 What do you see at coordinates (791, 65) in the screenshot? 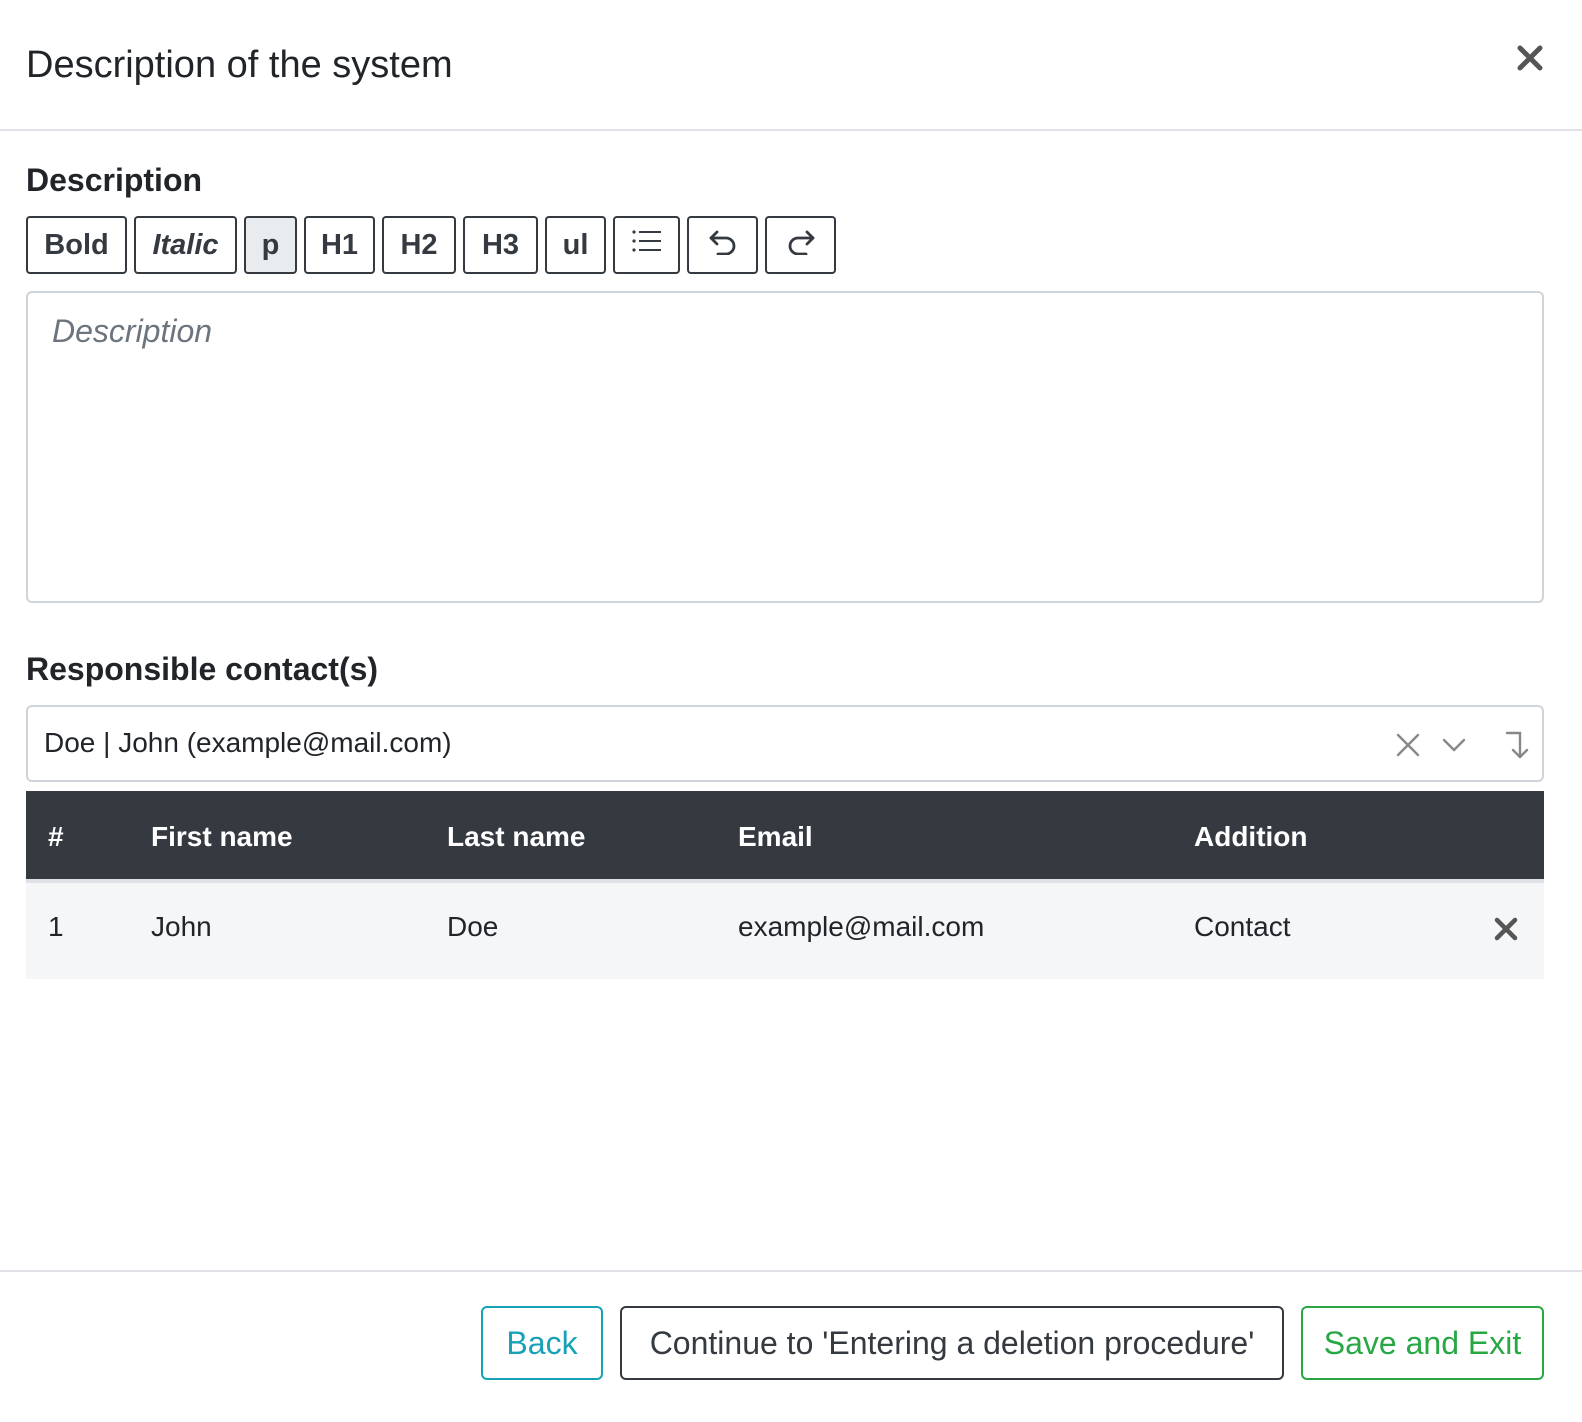
I see `modal-header: Description of the system` at bounding box center [791, 65].